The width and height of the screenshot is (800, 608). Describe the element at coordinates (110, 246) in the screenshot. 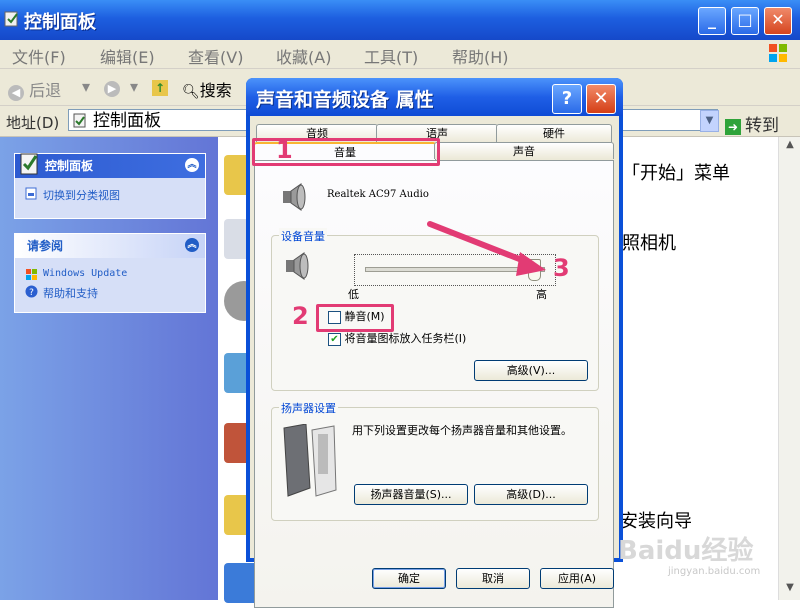

I see `panel-header: 请参阅 ︽` at that location.